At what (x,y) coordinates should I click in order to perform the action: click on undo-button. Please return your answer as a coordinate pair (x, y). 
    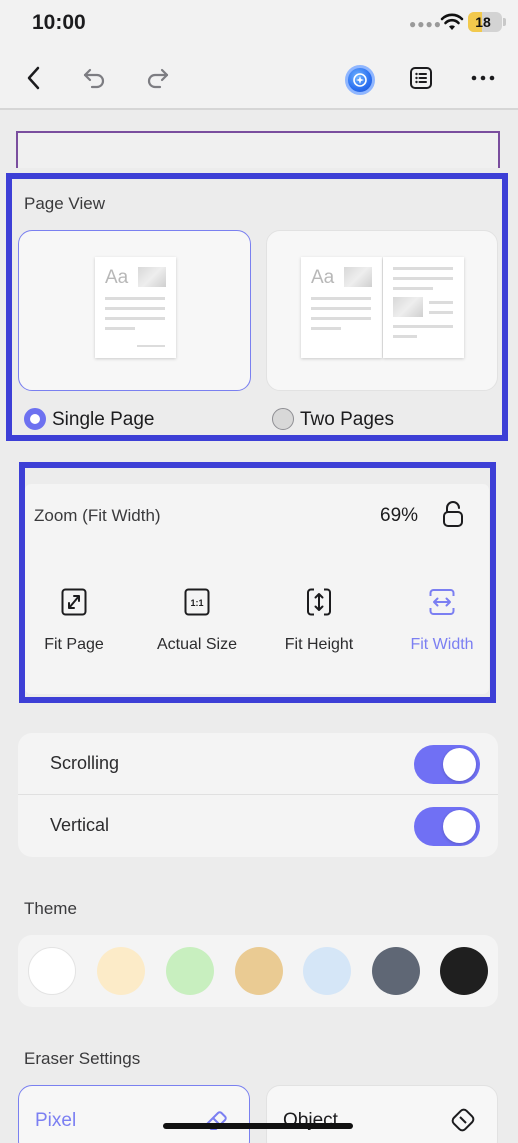
    Looking at the image, I should click on (95, 78).